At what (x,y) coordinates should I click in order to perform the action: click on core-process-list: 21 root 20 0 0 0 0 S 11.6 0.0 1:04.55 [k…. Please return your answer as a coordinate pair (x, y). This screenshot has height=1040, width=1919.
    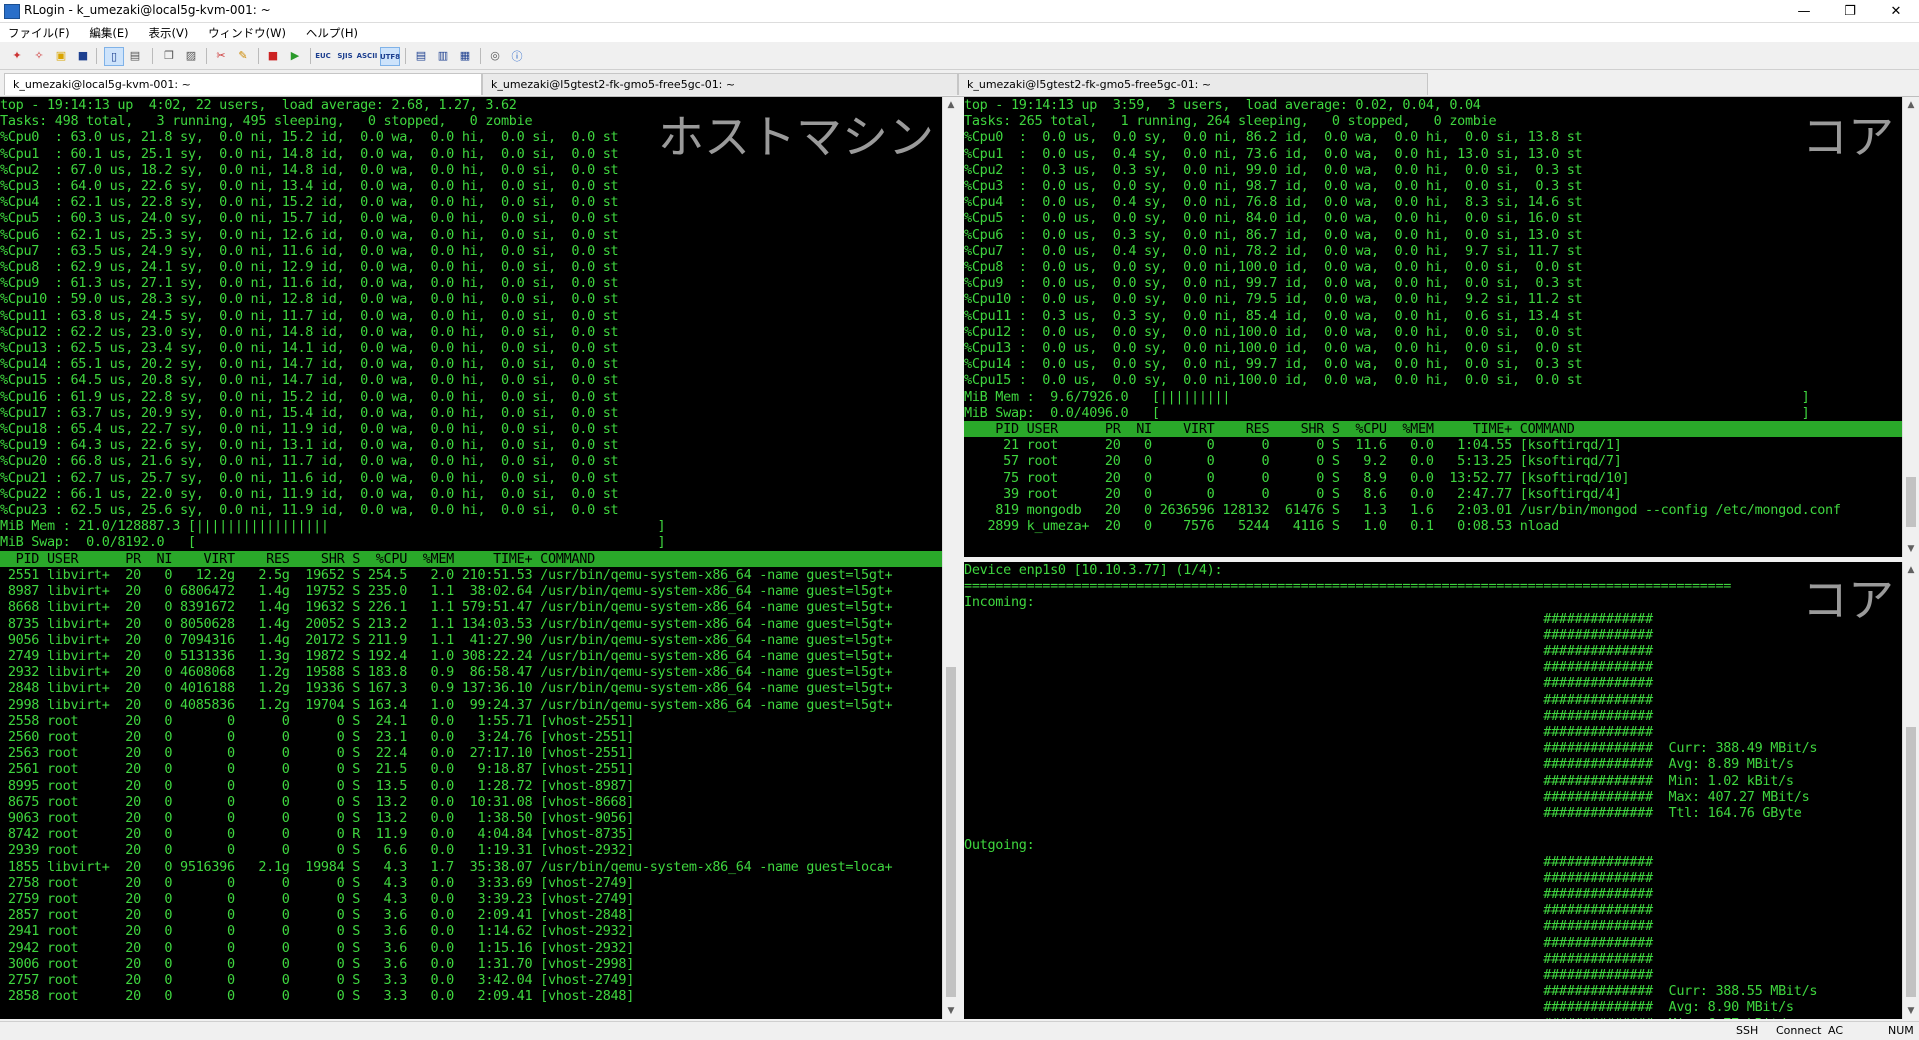
    Looking at the image, I should click on (1414, 486).